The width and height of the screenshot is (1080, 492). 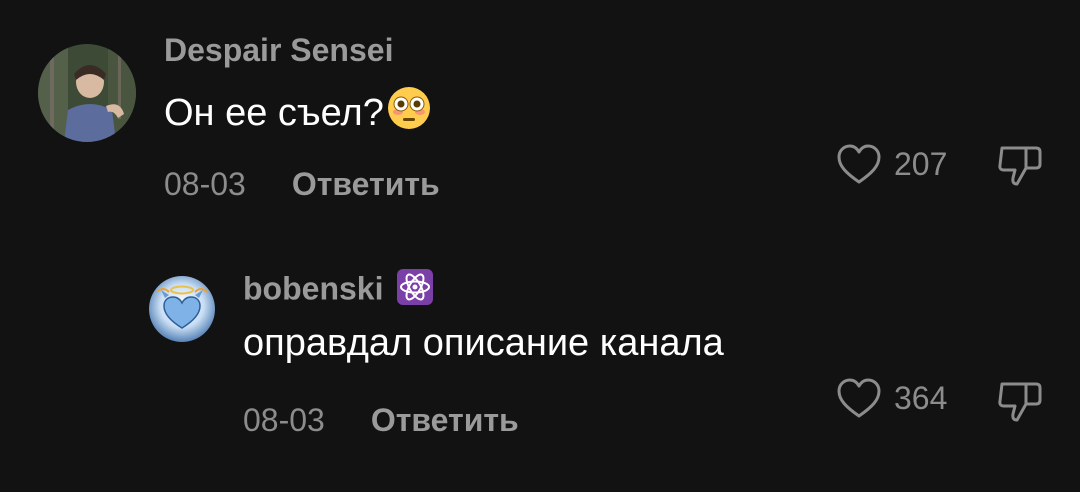 I want to click on comment-username: Despair Sensei, so click(x=278, y=50).